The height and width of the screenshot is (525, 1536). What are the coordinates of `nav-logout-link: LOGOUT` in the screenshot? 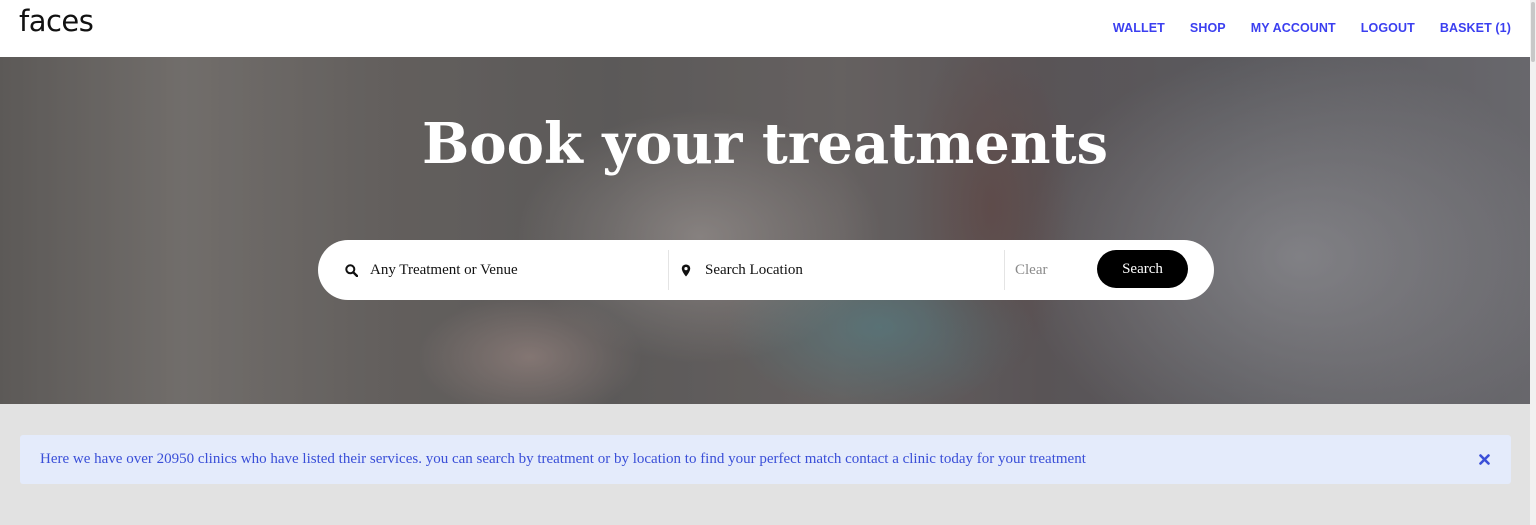 It's located at (1388, 28).